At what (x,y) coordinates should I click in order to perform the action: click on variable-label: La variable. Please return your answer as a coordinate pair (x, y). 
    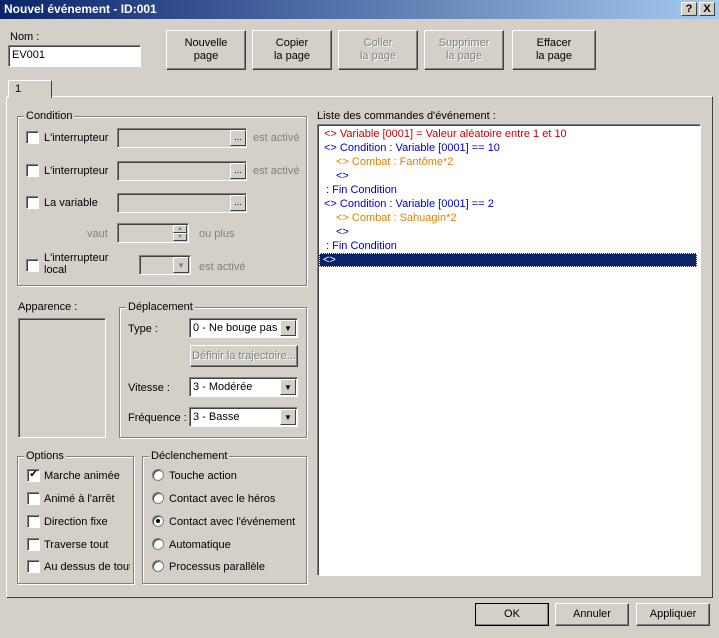
    Looking at the image, I should click on (71, 203).